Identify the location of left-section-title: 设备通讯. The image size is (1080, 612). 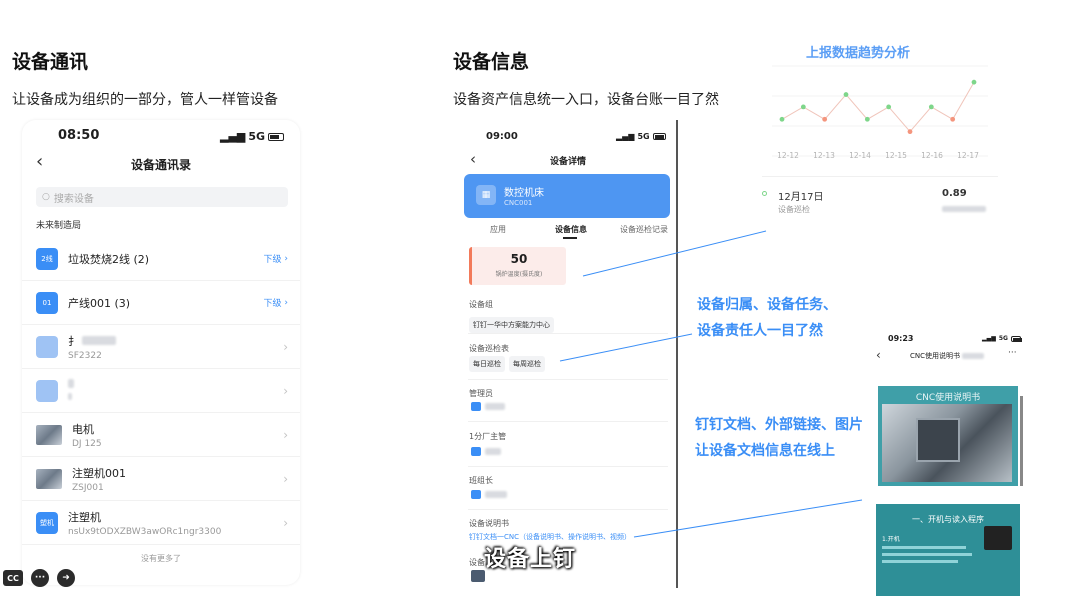
(50, 62).